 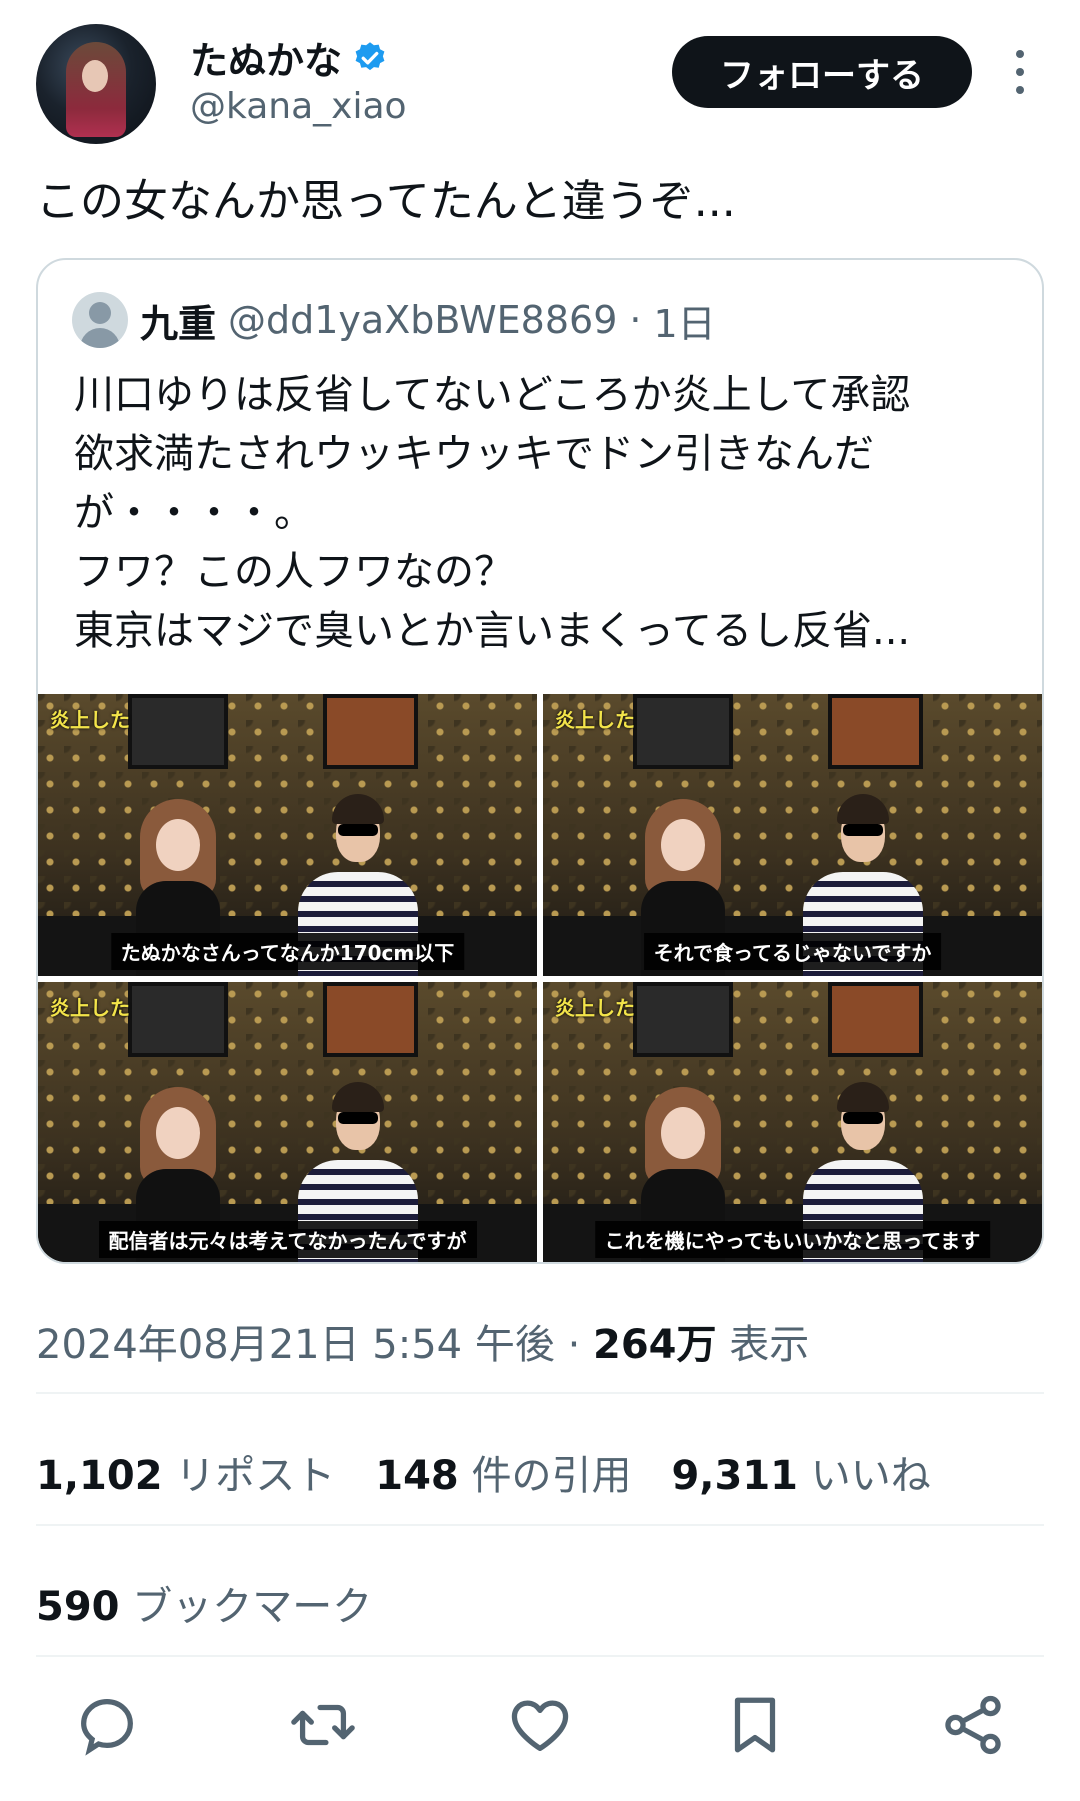 I want to click on quoted-timestamp: 1日, so click(x=684, y=323).